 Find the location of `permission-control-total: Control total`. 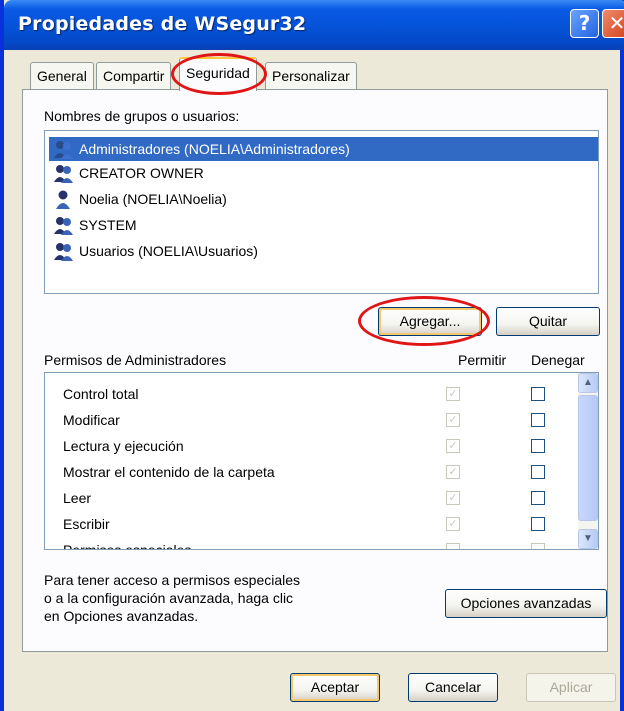

permission-control-total: Control total is located at coordinates (101, 394).